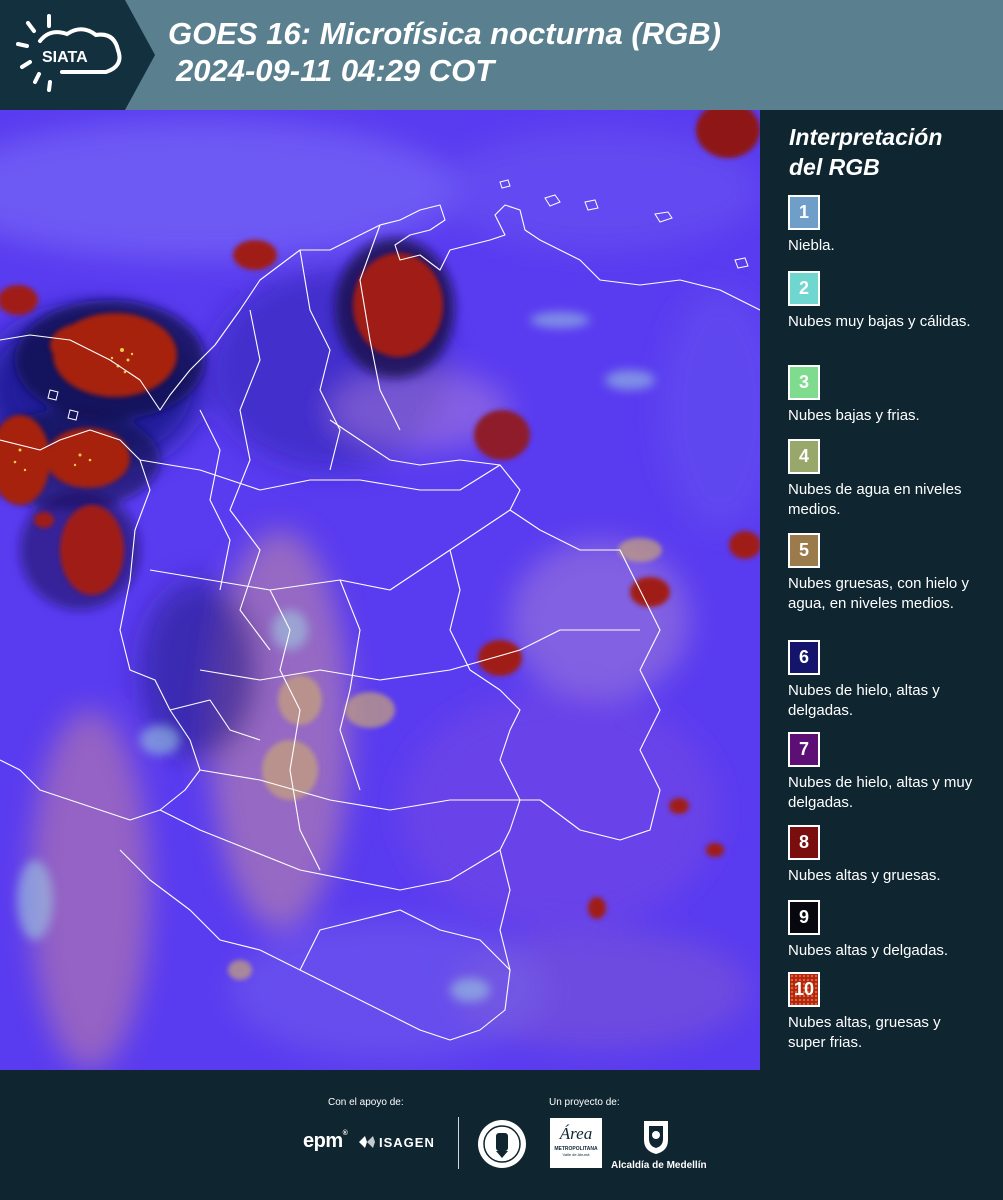 This screenshot has height=1200, width=1003. I want to click on legend-heading-line2: del RGB, so click(834, 167).